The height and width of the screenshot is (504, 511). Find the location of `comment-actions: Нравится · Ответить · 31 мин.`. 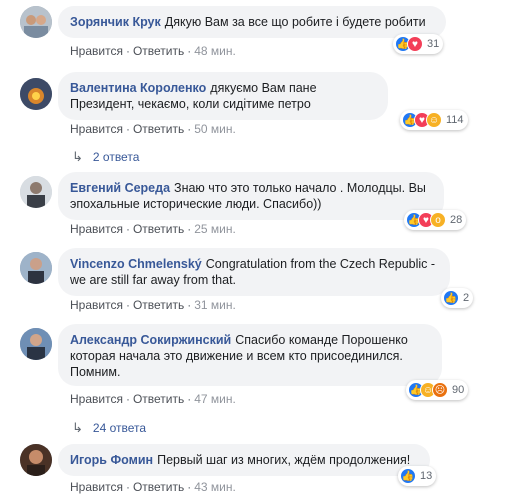

comment-actions: Нравится · Ответить · 31 мин. is located at coordinates (153, 305).